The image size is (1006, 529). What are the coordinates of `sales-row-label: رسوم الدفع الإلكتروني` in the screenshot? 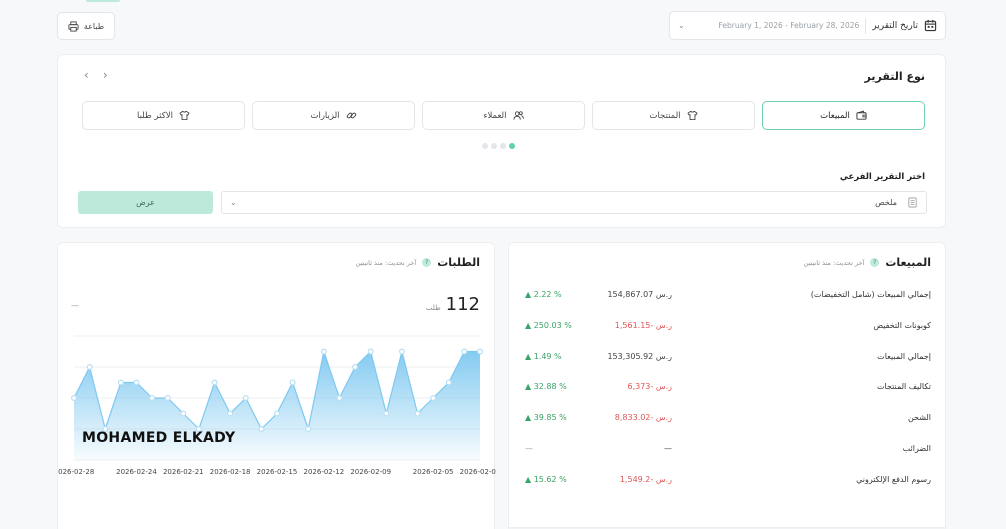 It's located at (893, 479).